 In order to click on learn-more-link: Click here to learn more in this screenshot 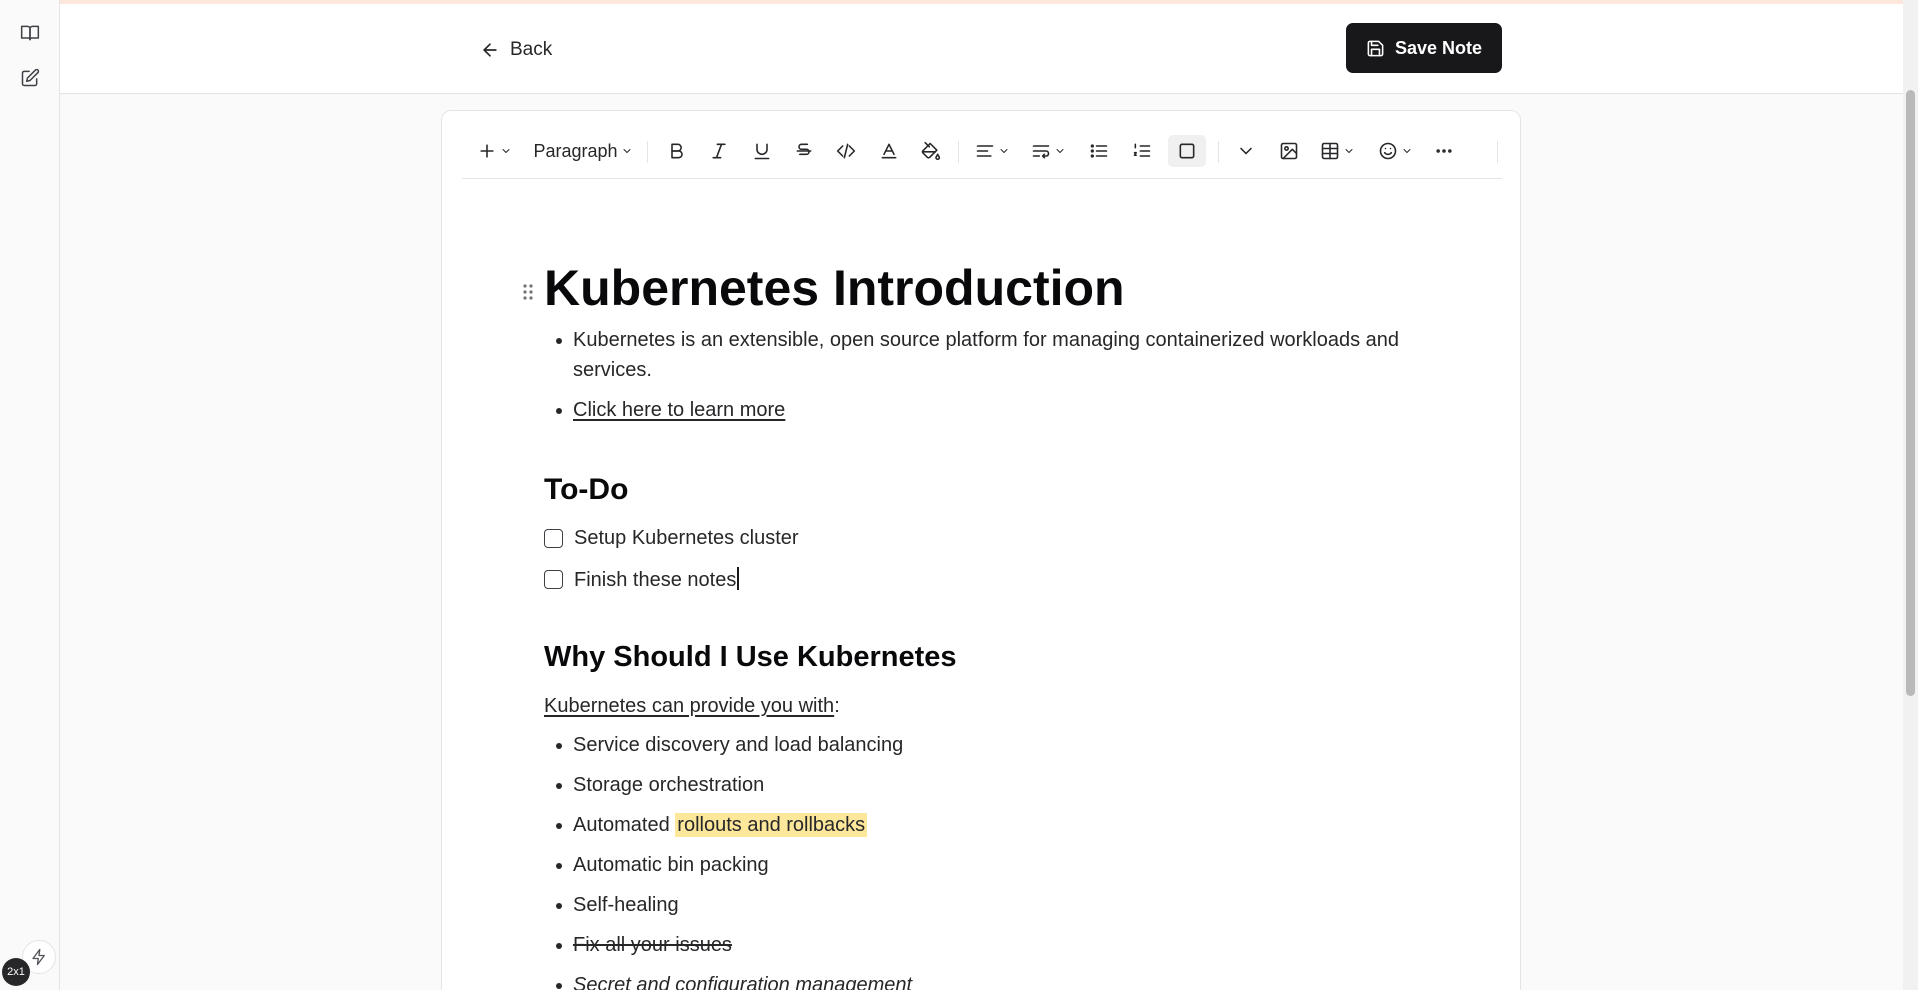, I will do `click(679, 410)`.